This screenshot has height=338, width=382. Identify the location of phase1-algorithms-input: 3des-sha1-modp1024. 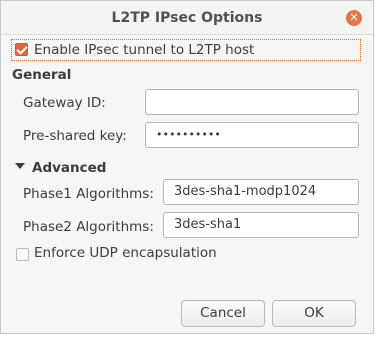
(261, 192).